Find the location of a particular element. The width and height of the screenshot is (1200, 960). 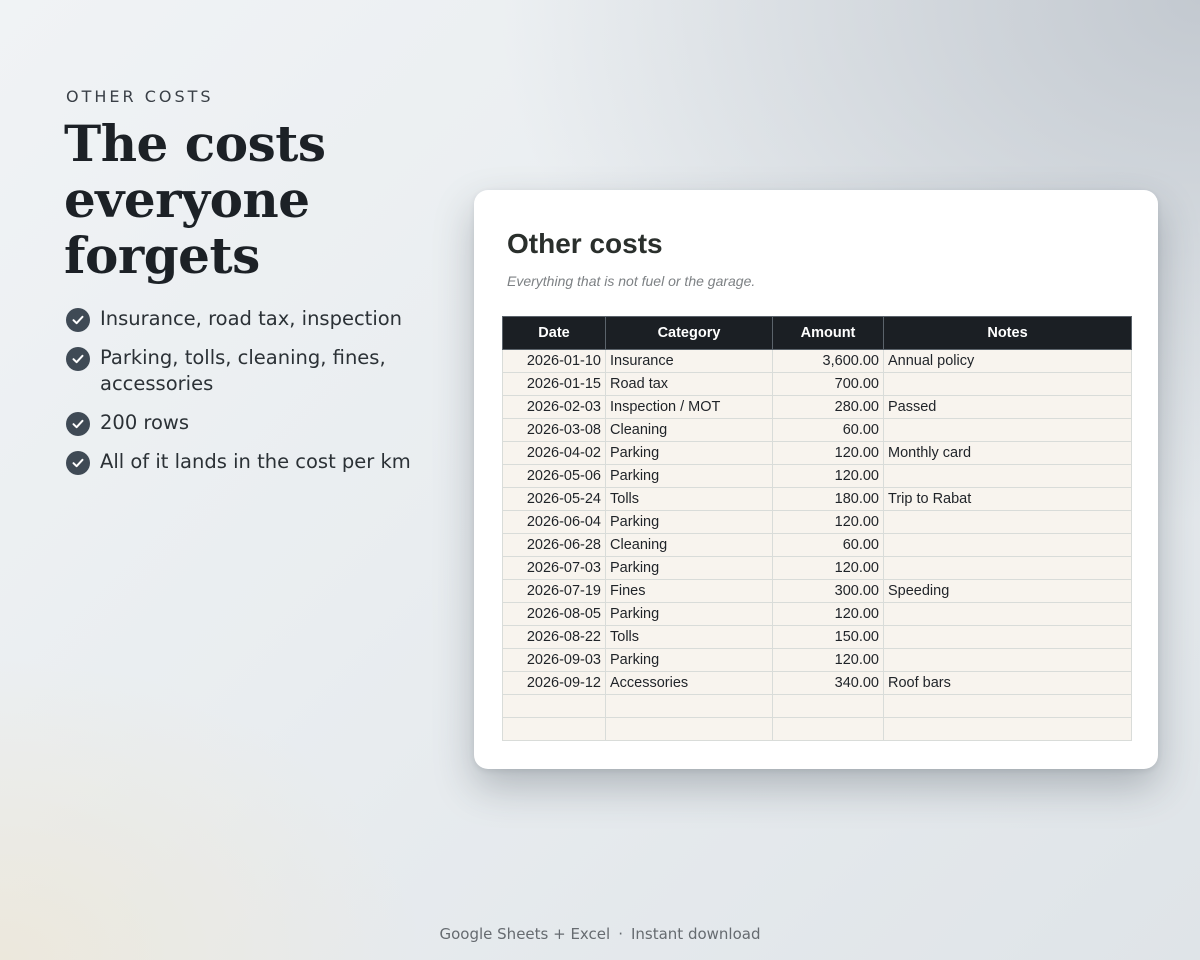

category-cell: Road tax is located at coordinates (689, 384).